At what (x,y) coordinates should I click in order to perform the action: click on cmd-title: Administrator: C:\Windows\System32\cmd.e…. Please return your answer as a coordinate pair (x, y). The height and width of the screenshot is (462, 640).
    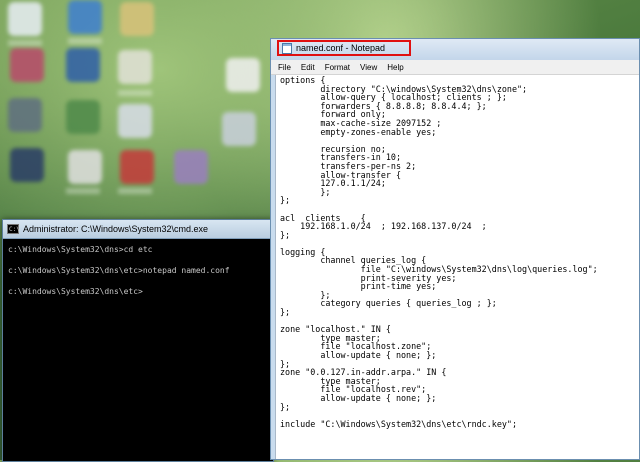
    Looking at the image, I should click on (116, 229).